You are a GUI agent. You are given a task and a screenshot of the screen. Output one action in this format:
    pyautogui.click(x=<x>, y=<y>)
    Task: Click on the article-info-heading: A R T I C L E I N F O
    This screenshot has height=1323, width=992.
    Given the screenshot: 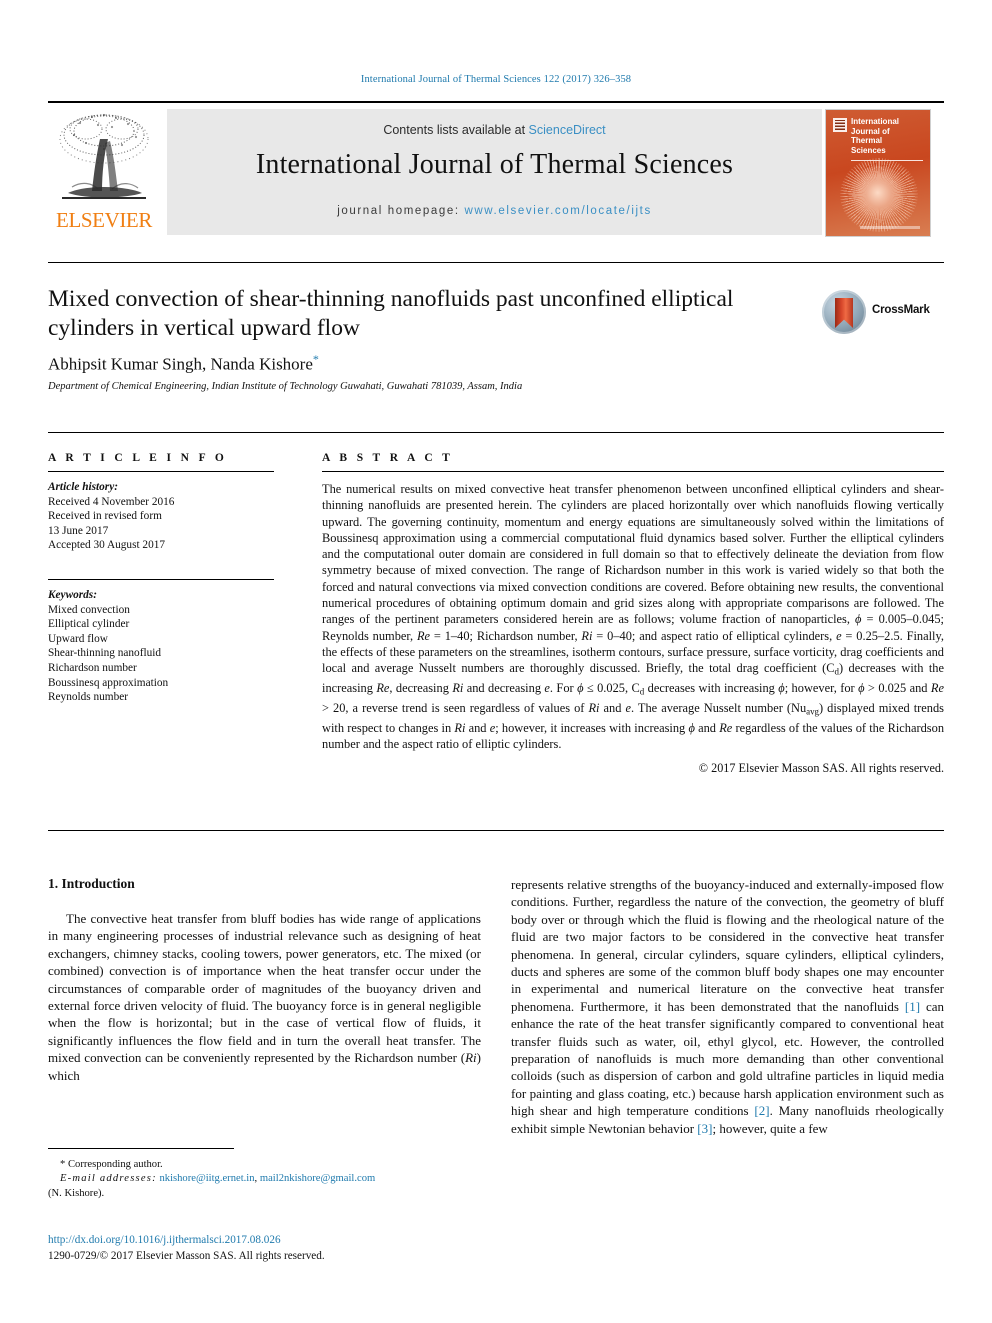 What is the action you would take?
    pyautogui.click(x=138, y=458)
    